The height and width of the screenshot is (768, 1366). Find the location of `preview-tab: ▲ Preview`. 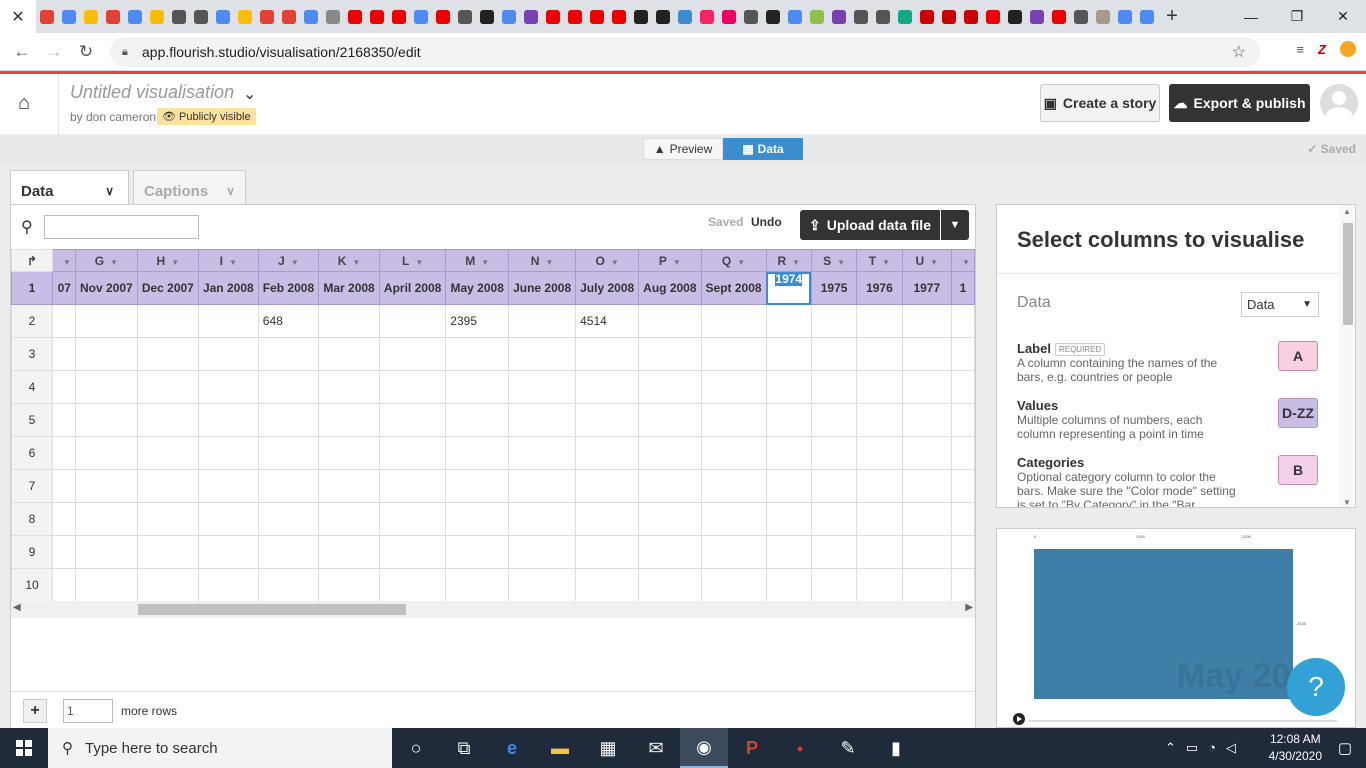

preview-tab: ▲ Preview is located at coordinates (683, 149).